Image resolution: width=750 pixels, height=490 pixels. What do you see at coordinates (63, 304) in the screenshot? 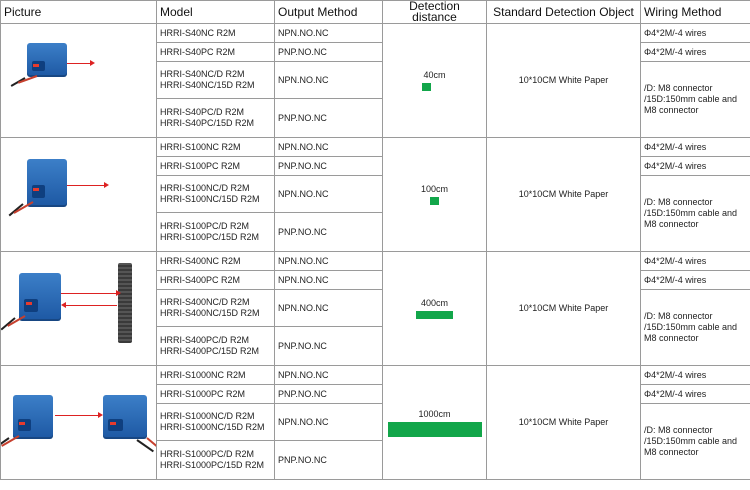
I see `arrow-left-icon` at bounding box center [63, 304].